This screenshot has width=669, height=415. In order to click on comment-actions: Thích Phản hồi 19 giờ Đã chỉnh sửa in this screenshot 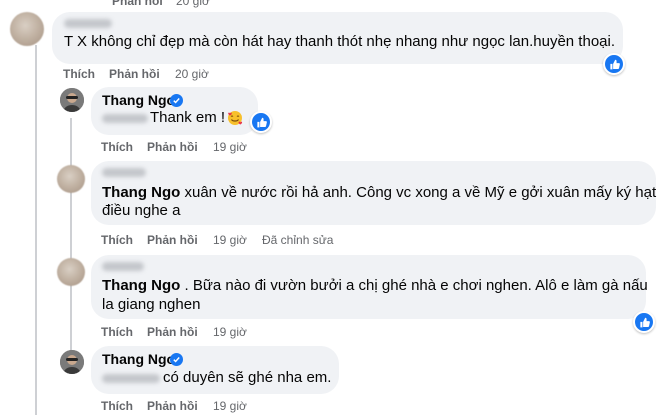, I will do `click(231, 240)`.